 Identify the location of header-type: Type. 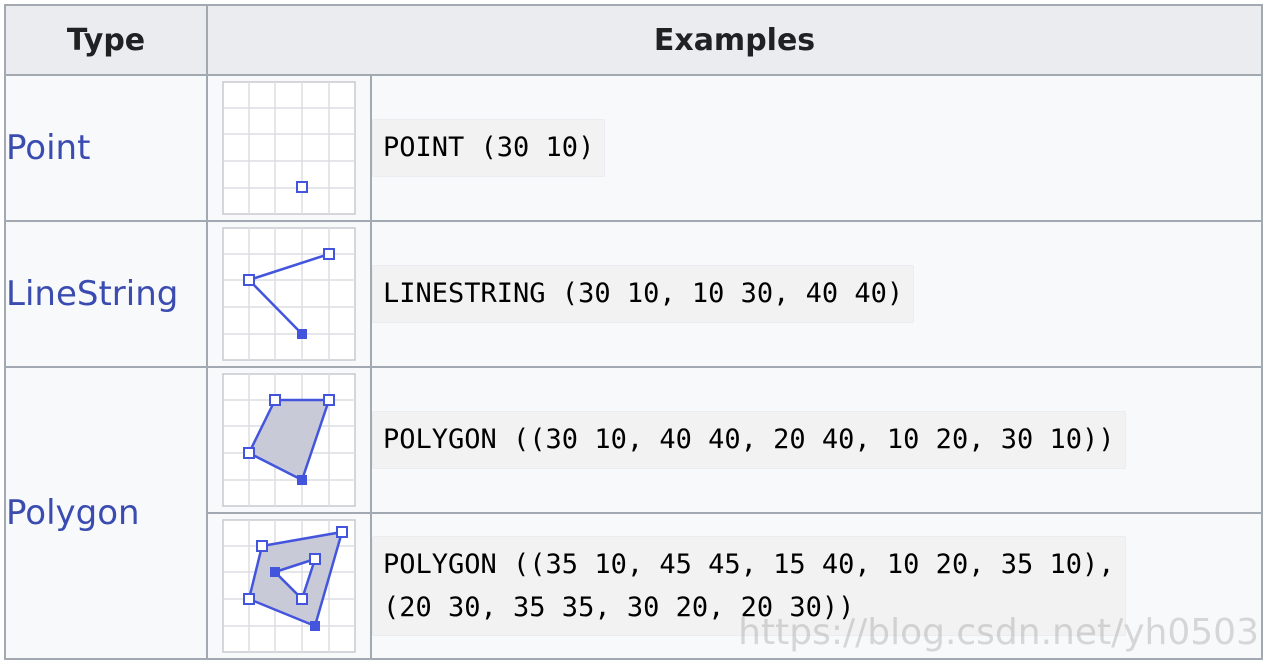
(106, 40).